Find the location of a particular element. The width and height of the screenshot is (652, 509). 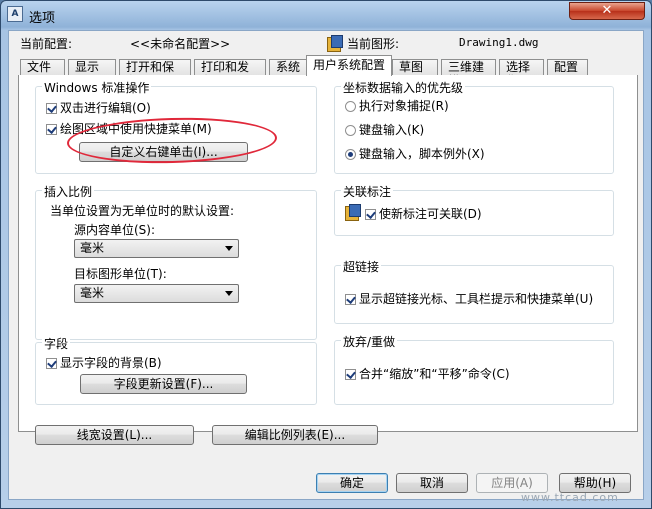

keyboard-entry-radio is located at coordinates (350, 130).